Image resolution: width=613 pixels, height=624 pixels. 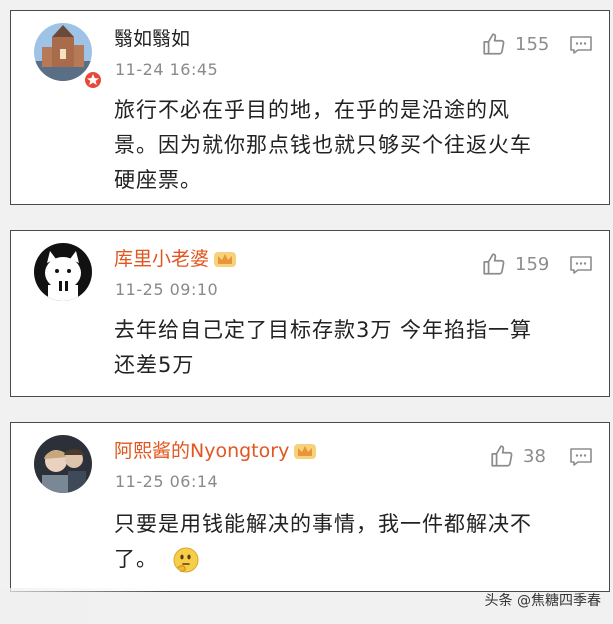 What do you see at coordinates (167, 481) in the screenshot?
I see `comment-time: 11-25 06:14` at bounding box center [167, 481].